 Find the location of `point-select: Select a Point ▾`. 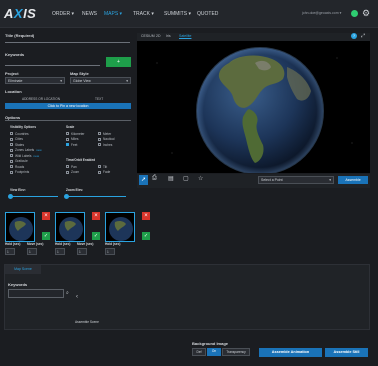

point-select: Select a Point ▾ is located at coordinates (296, 180).